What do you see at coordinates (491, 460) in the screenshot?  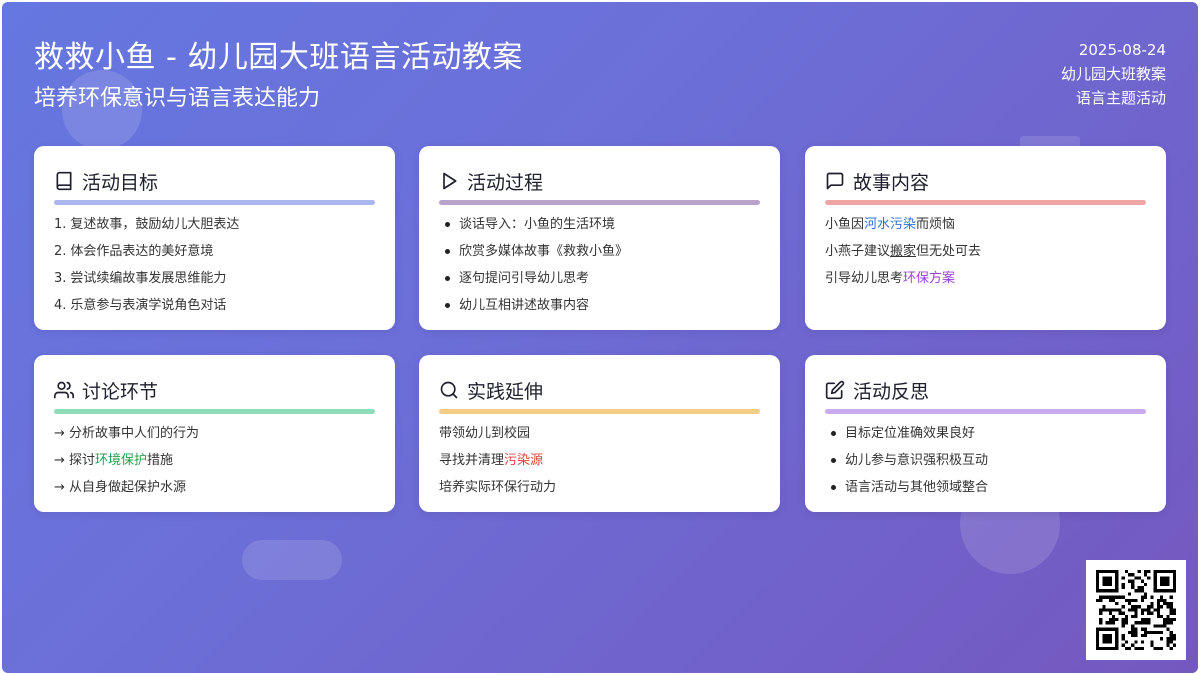 I see `list-item: 寻找并清理污染源` at bounding box center [491, 460].